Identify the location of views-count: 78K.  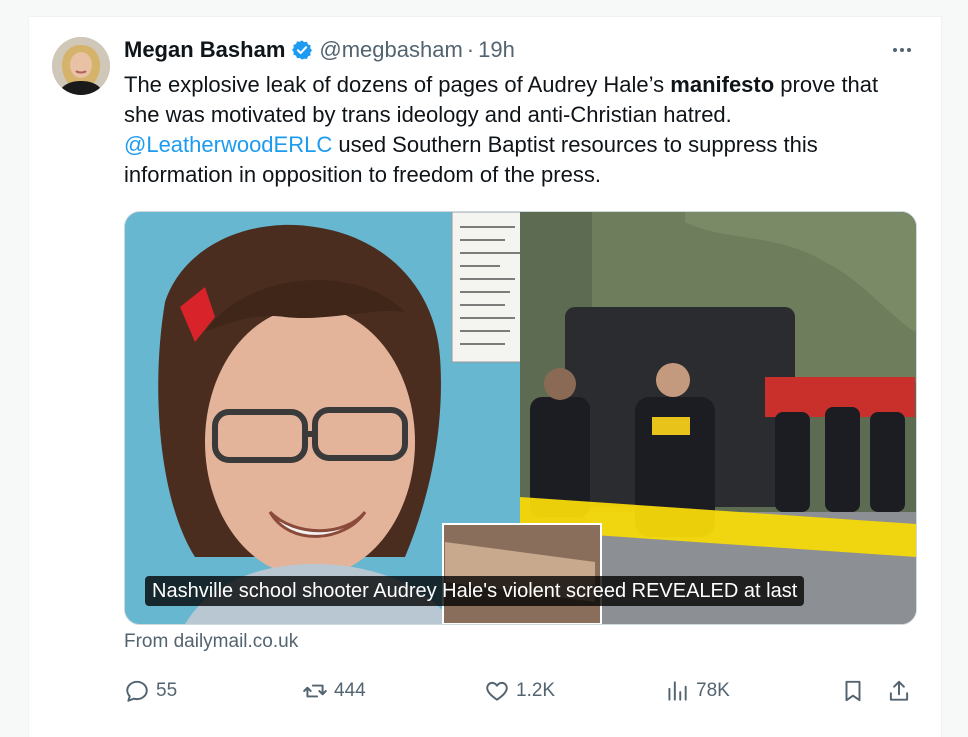
(713, 690).